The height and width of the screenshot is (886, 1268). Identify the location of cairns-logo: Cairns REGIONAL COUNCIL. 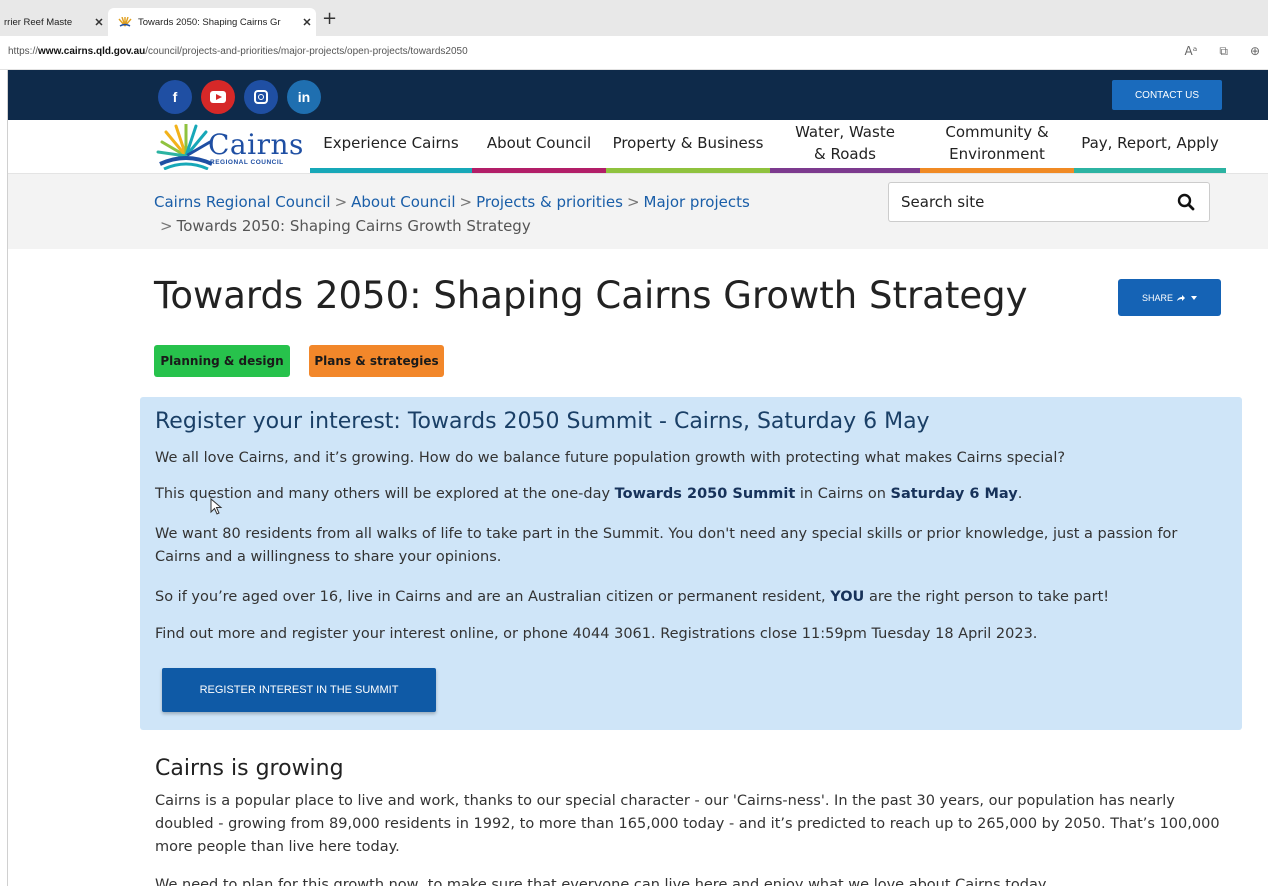
(230, 146).